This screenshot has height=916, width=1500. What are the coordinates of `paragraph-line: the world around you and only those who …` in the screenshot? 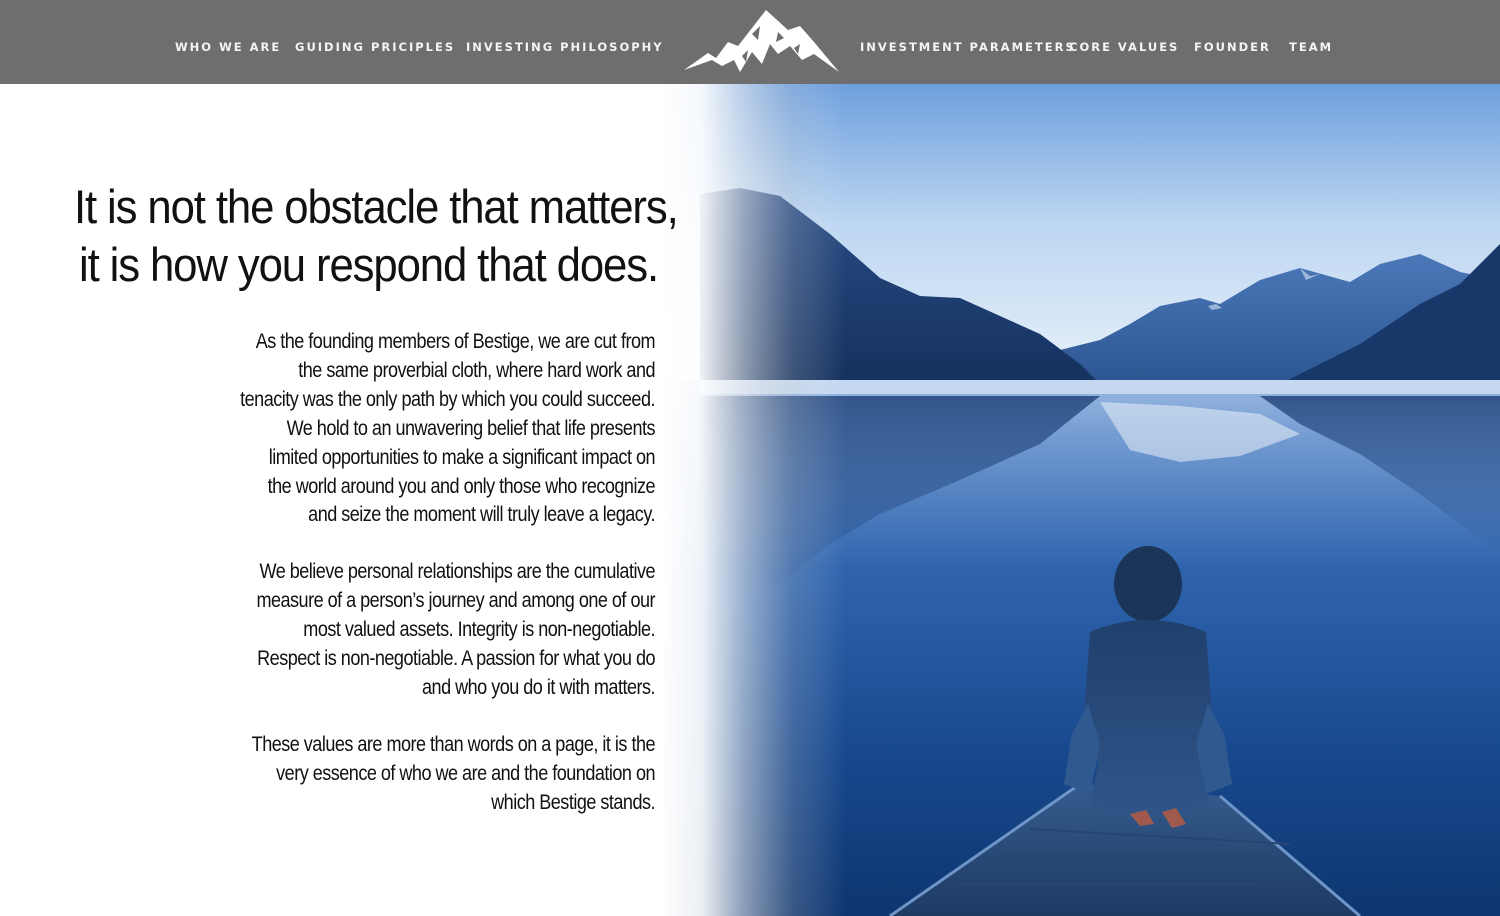 It's located at (461, 486).